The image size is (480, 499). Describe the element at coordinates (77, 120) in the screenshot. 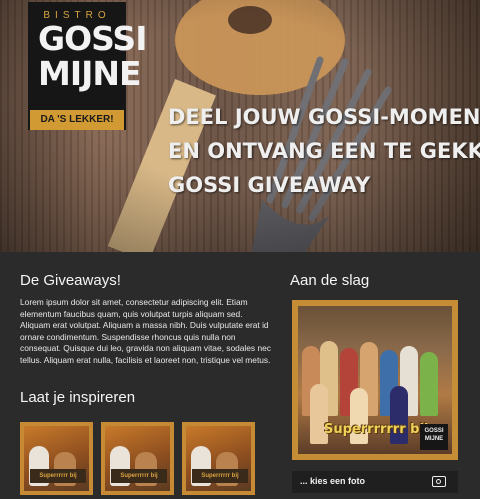

I see `logo-tagline: DA 'S LEKKER!` at that location.